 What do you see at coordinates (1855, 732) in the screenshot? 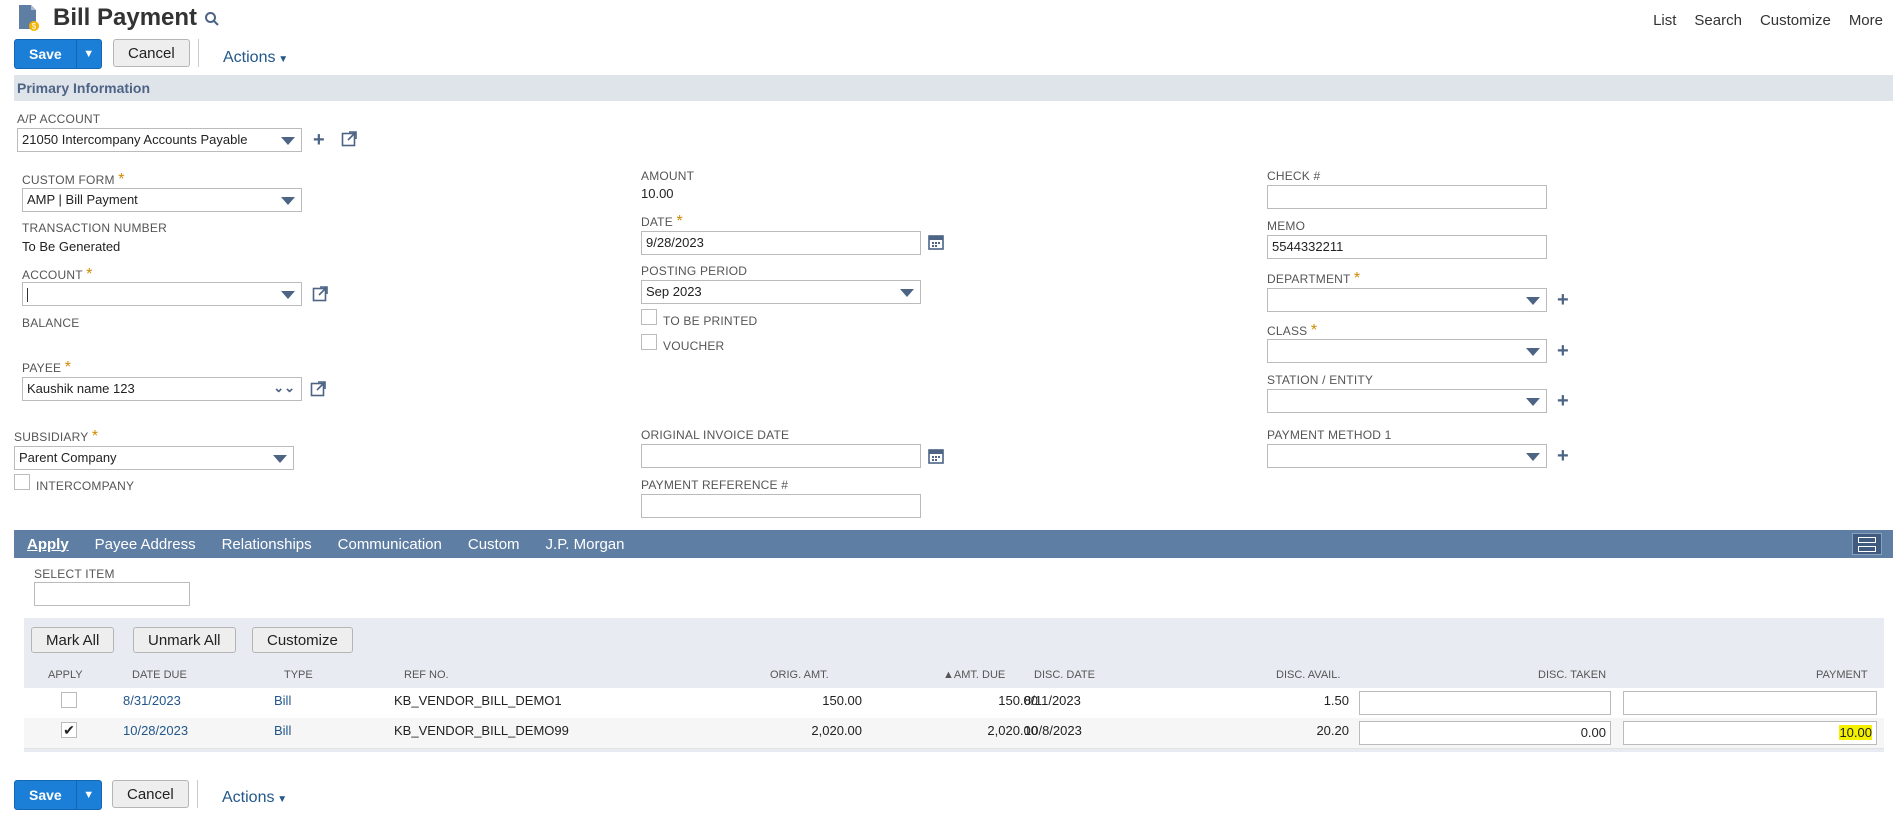
I see `payment-value-highlighted: 10.00` at bounding box center [1855, 732].